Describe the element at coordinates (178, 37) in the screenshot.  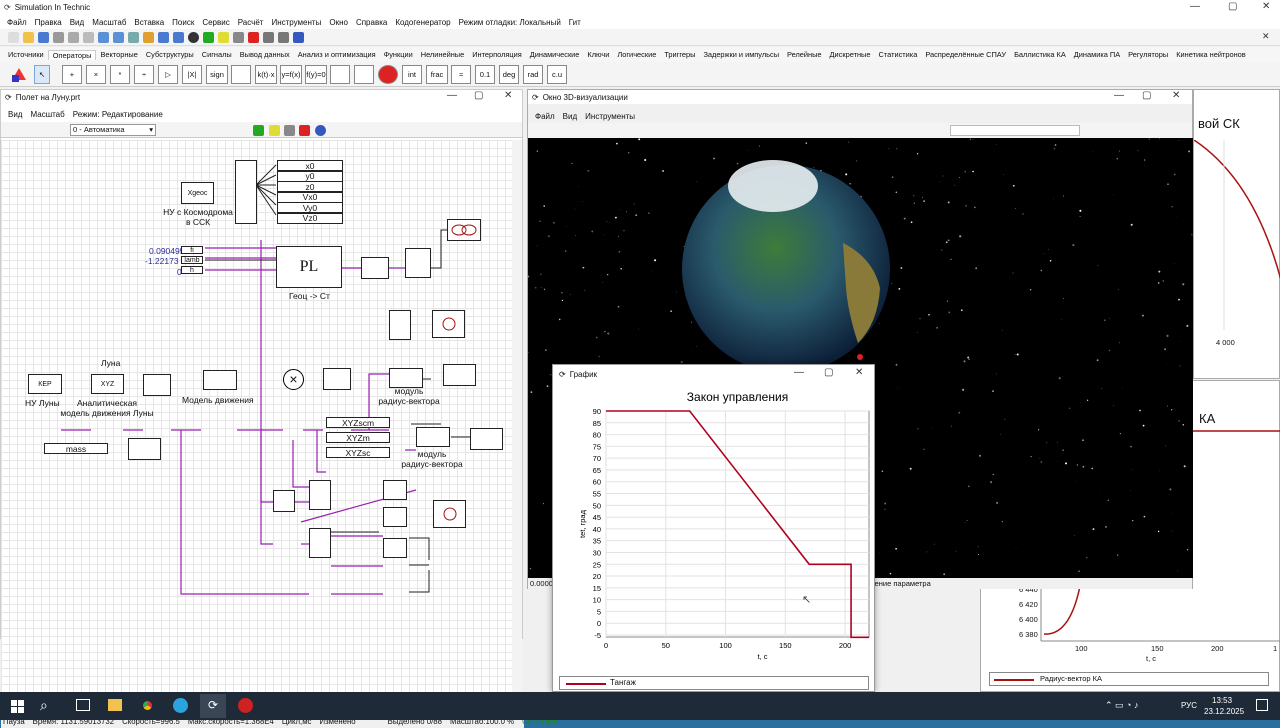
I see `zoom-out-icon` at that location.